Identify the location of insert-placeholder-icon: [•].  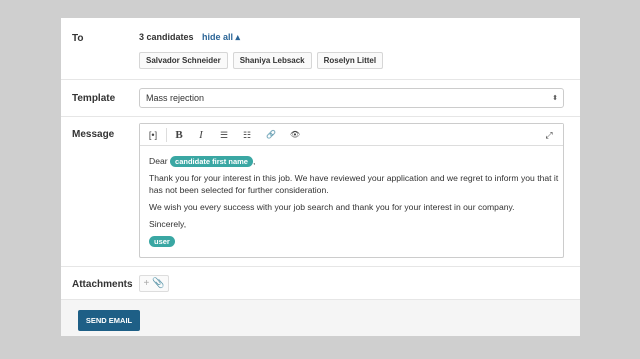
(153, 135).